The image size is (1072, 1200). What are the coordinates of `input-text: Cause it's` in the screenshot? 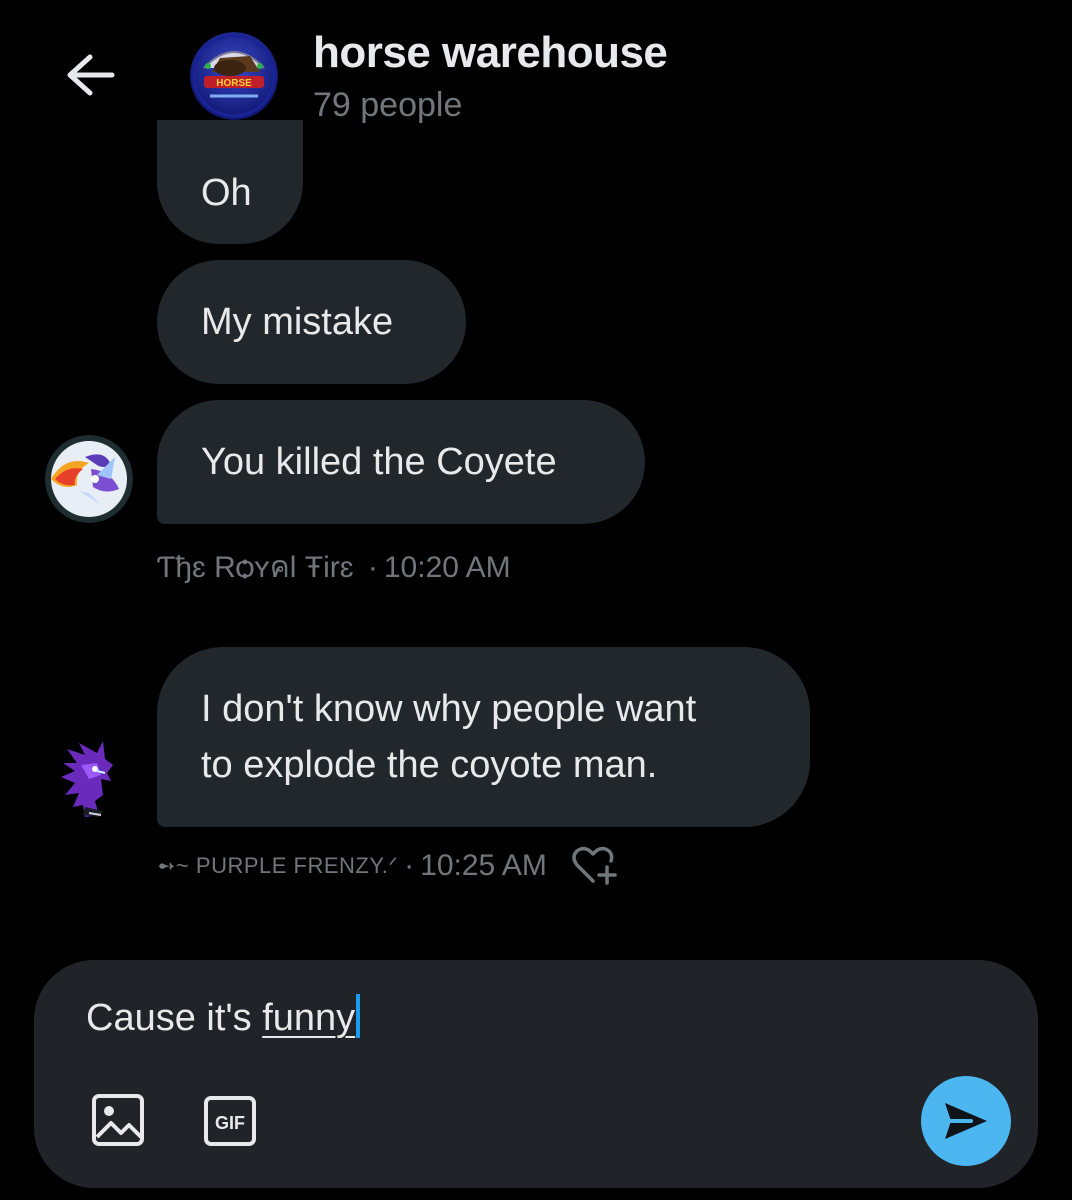 It's located at (174, 1018).